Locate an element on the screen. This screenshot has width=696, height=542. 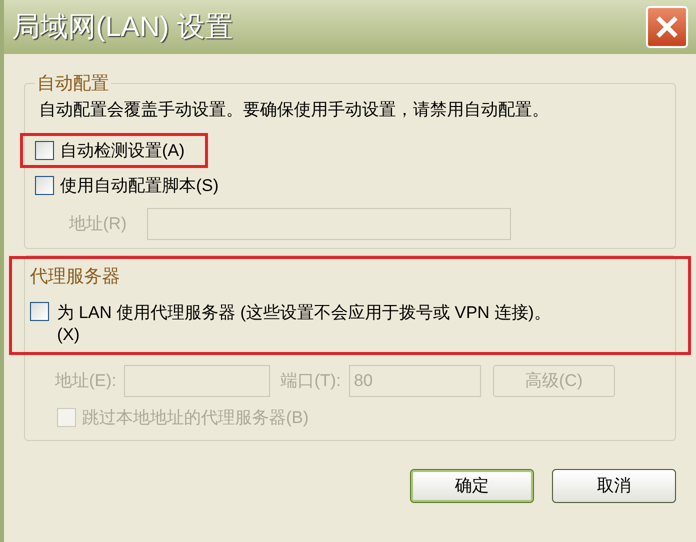
checkbox-label: 跳过本地地址的代理服务器(B) is located at coordinates (195, 417).